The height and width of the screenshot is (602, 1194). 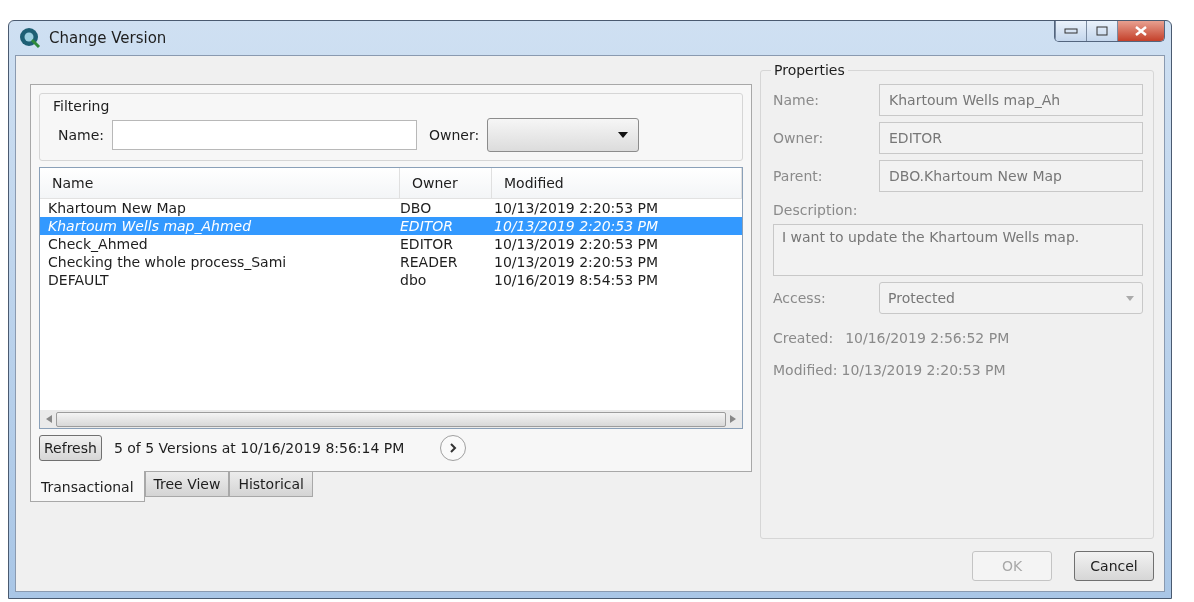 I want to click on table-cell-text: Khartoum Wells map_Ahmed, so click(x=150, y=226).